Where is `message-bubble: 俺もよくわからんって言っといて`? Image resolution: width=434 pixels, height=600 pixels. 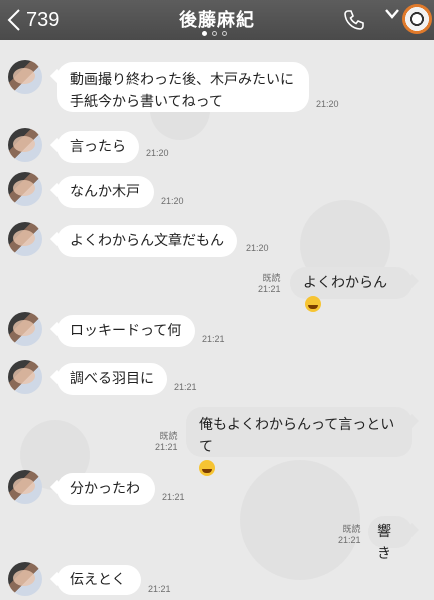 message-bubble: 俺もよくわからんって言っといて is located at coordinates (299, 441).